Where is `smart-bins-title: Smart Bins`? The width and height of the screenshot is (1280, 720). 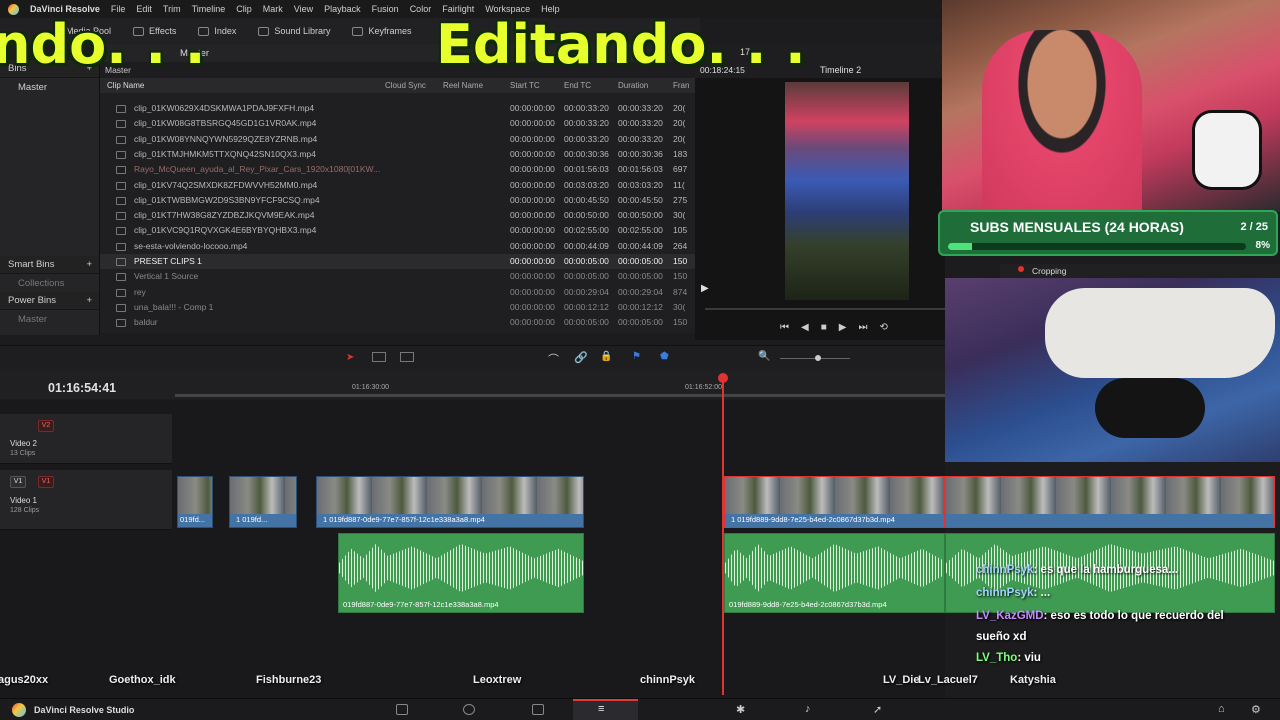
smart-bins-title: Smart Bins is located at coordinates (31, 264).